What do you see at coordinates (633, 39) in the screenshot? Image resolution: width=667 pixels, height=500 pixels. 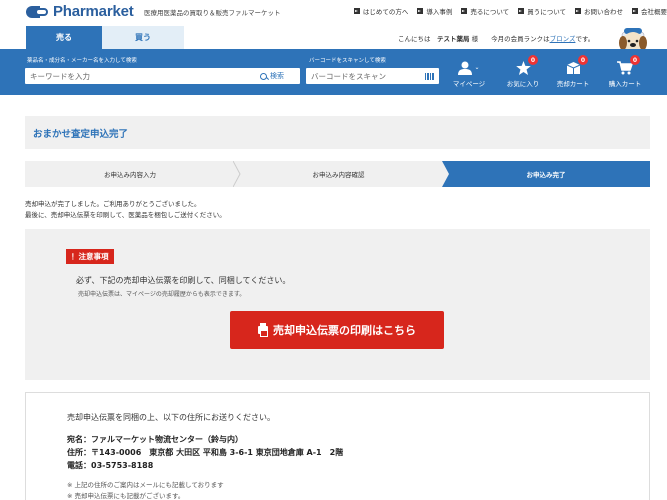 I see `mascot-character-icon` at bounding box center [633, 39].